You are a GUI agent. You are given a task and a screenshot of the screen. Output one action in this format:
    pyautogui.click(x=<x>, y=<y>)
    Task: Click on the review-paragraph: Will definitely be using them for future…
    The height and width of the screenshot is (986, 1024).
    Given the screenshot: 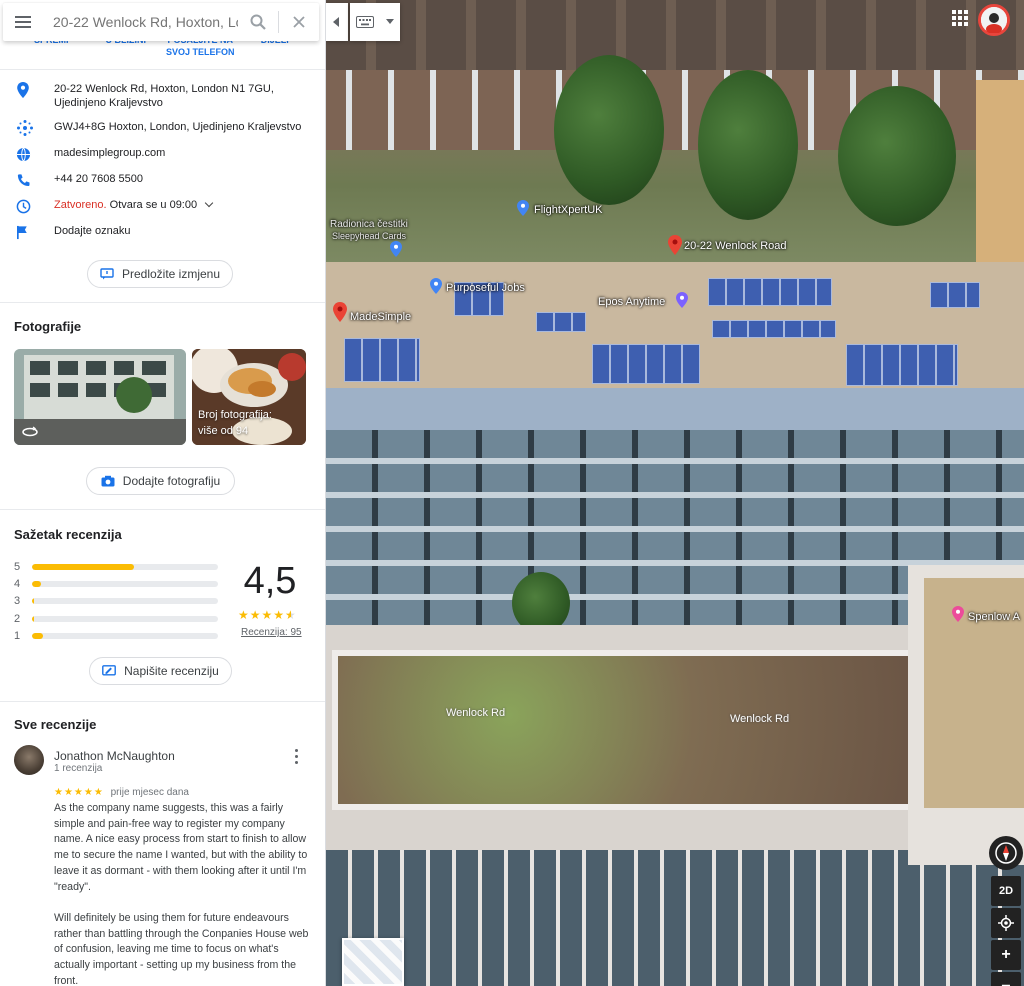 What is the action you would take?
    pyautogui.click(x=181, y=948)
    